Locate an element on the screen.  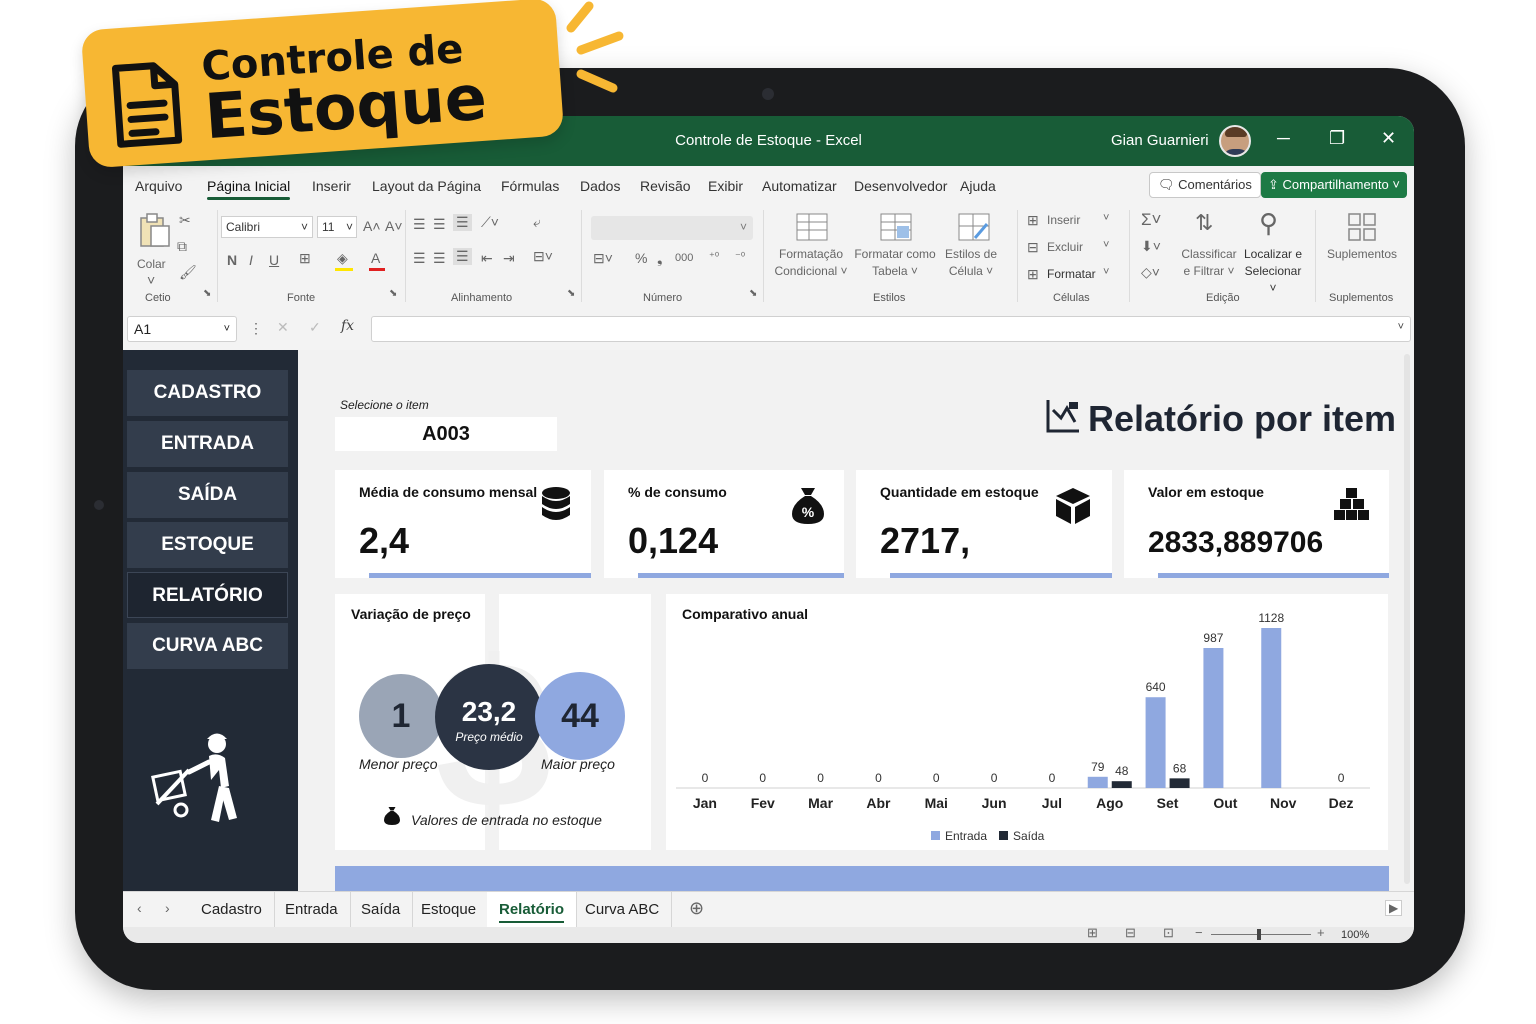
wrap-text-icon: ⤶ is located at coordinates (537, 222).